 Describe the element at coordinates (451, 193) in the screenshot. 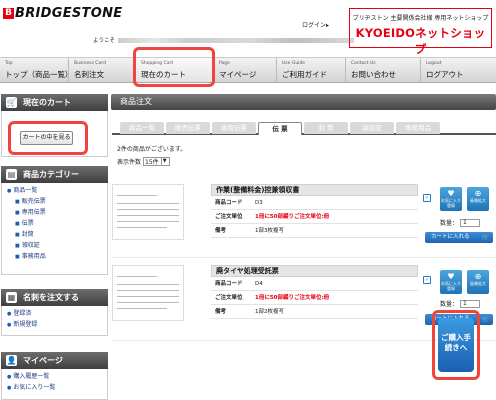

I see `heart-icon: ♥` at that location.